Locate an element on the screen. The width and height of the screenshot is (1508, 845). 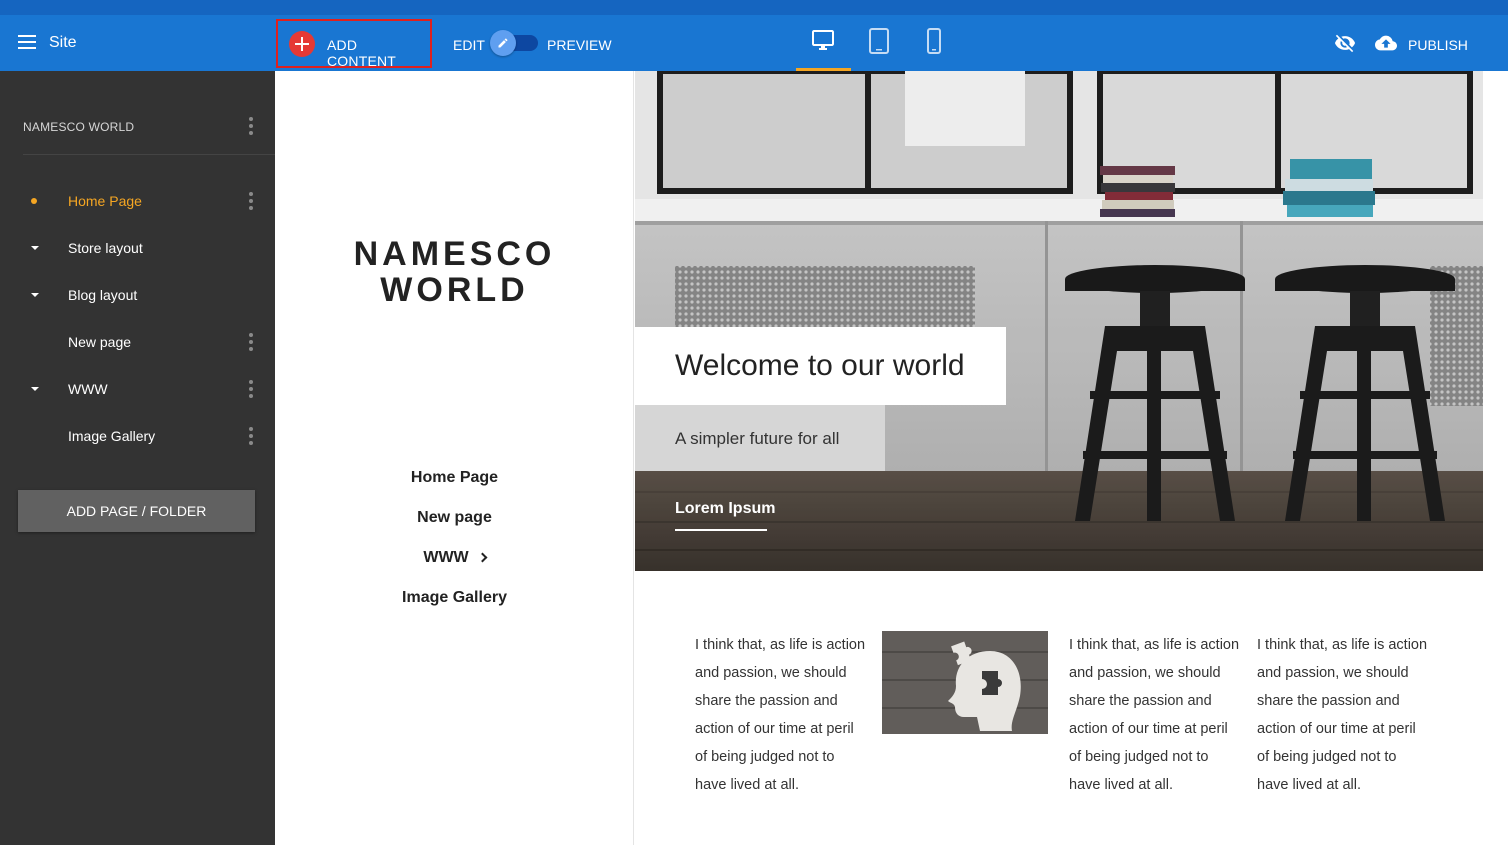
tablet-icon is located at coordinates (879, 43).